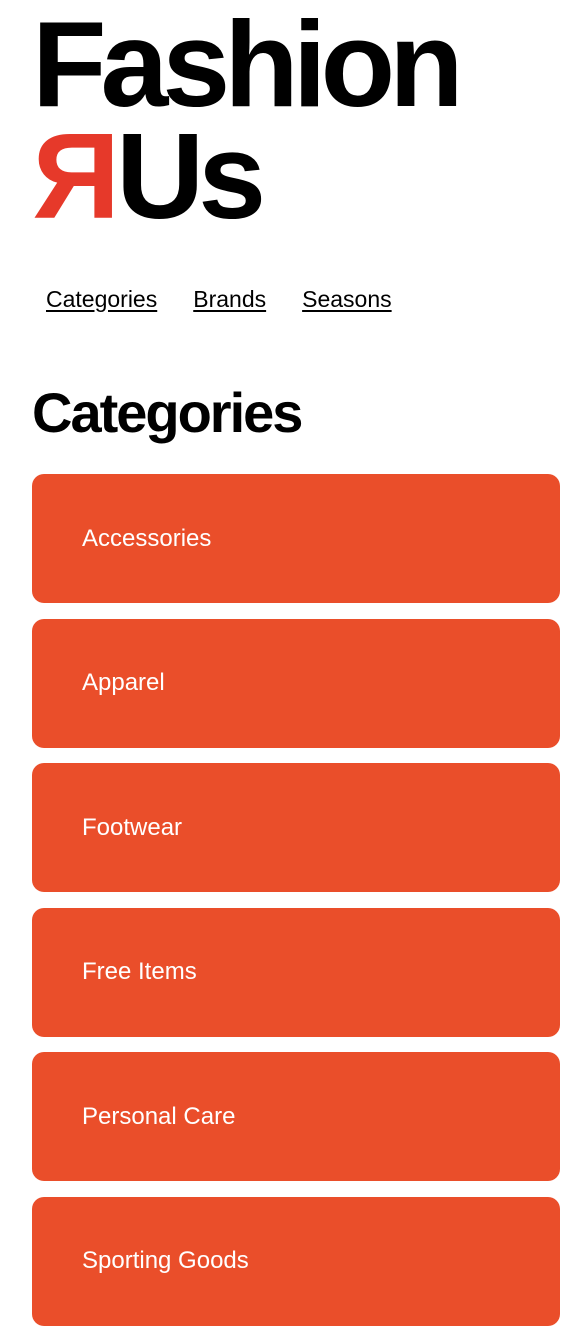  What do you see at coordinates (296, 828) in the screenshot?
I see `category-card-footwear: Footwear` at bounding box center [296, 828].